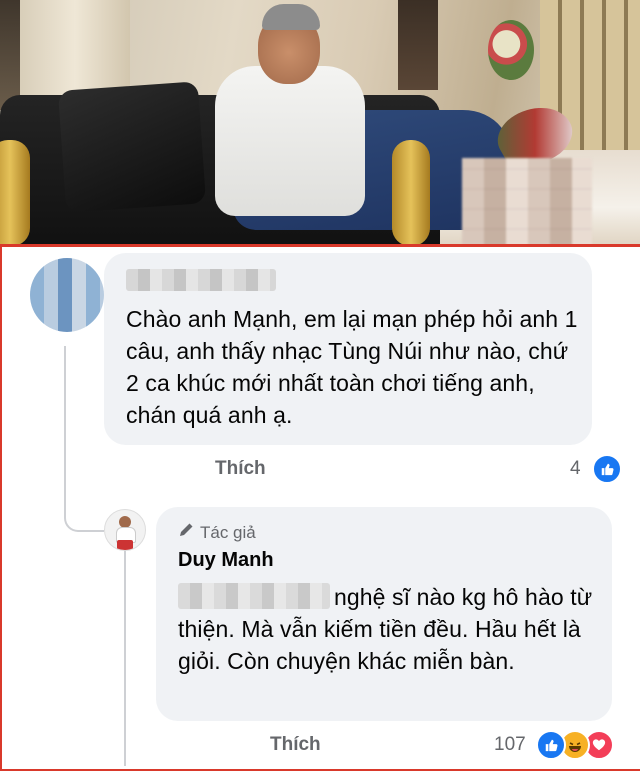 The width and height of the screenshot is (640, 771). Describe the element at coordinates (575, 469) in the screenshot. I see `reaction-count: 4` at that location.